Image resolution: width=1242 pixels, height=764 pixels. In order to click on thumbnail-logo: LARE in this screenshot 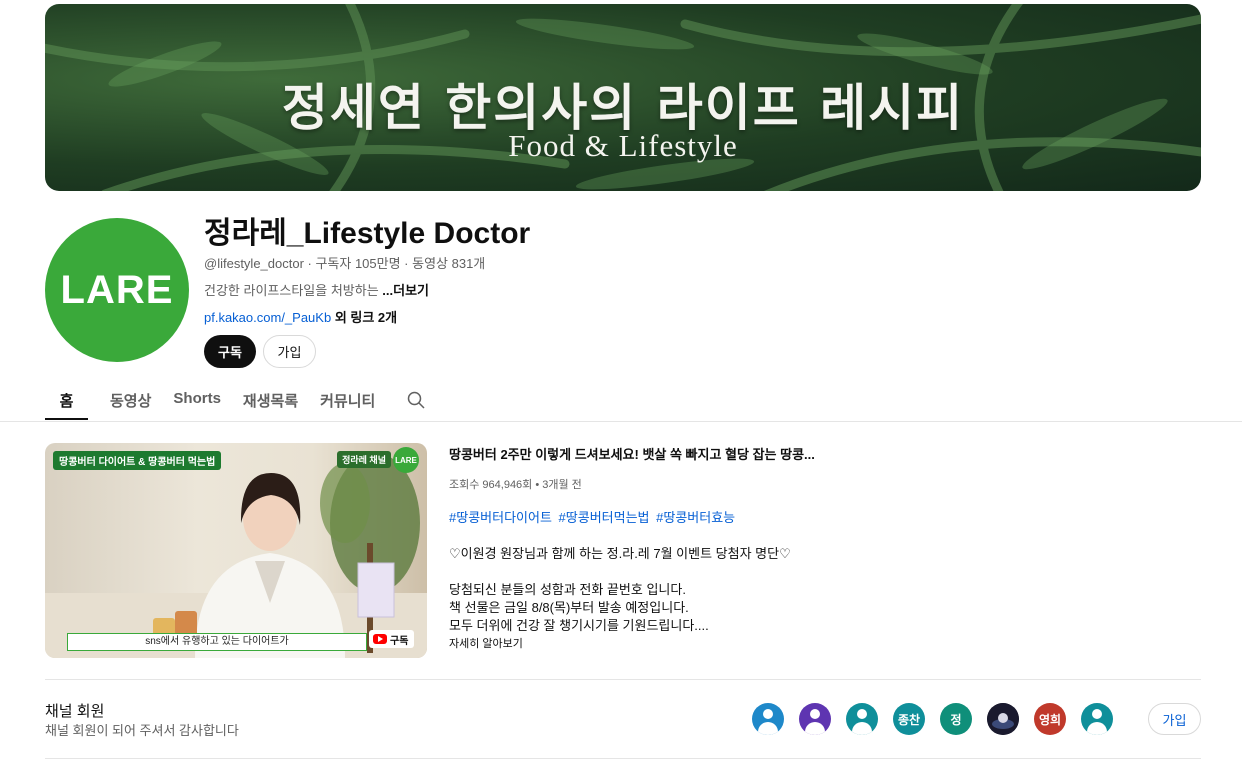, I will do `click(406, 460)`.